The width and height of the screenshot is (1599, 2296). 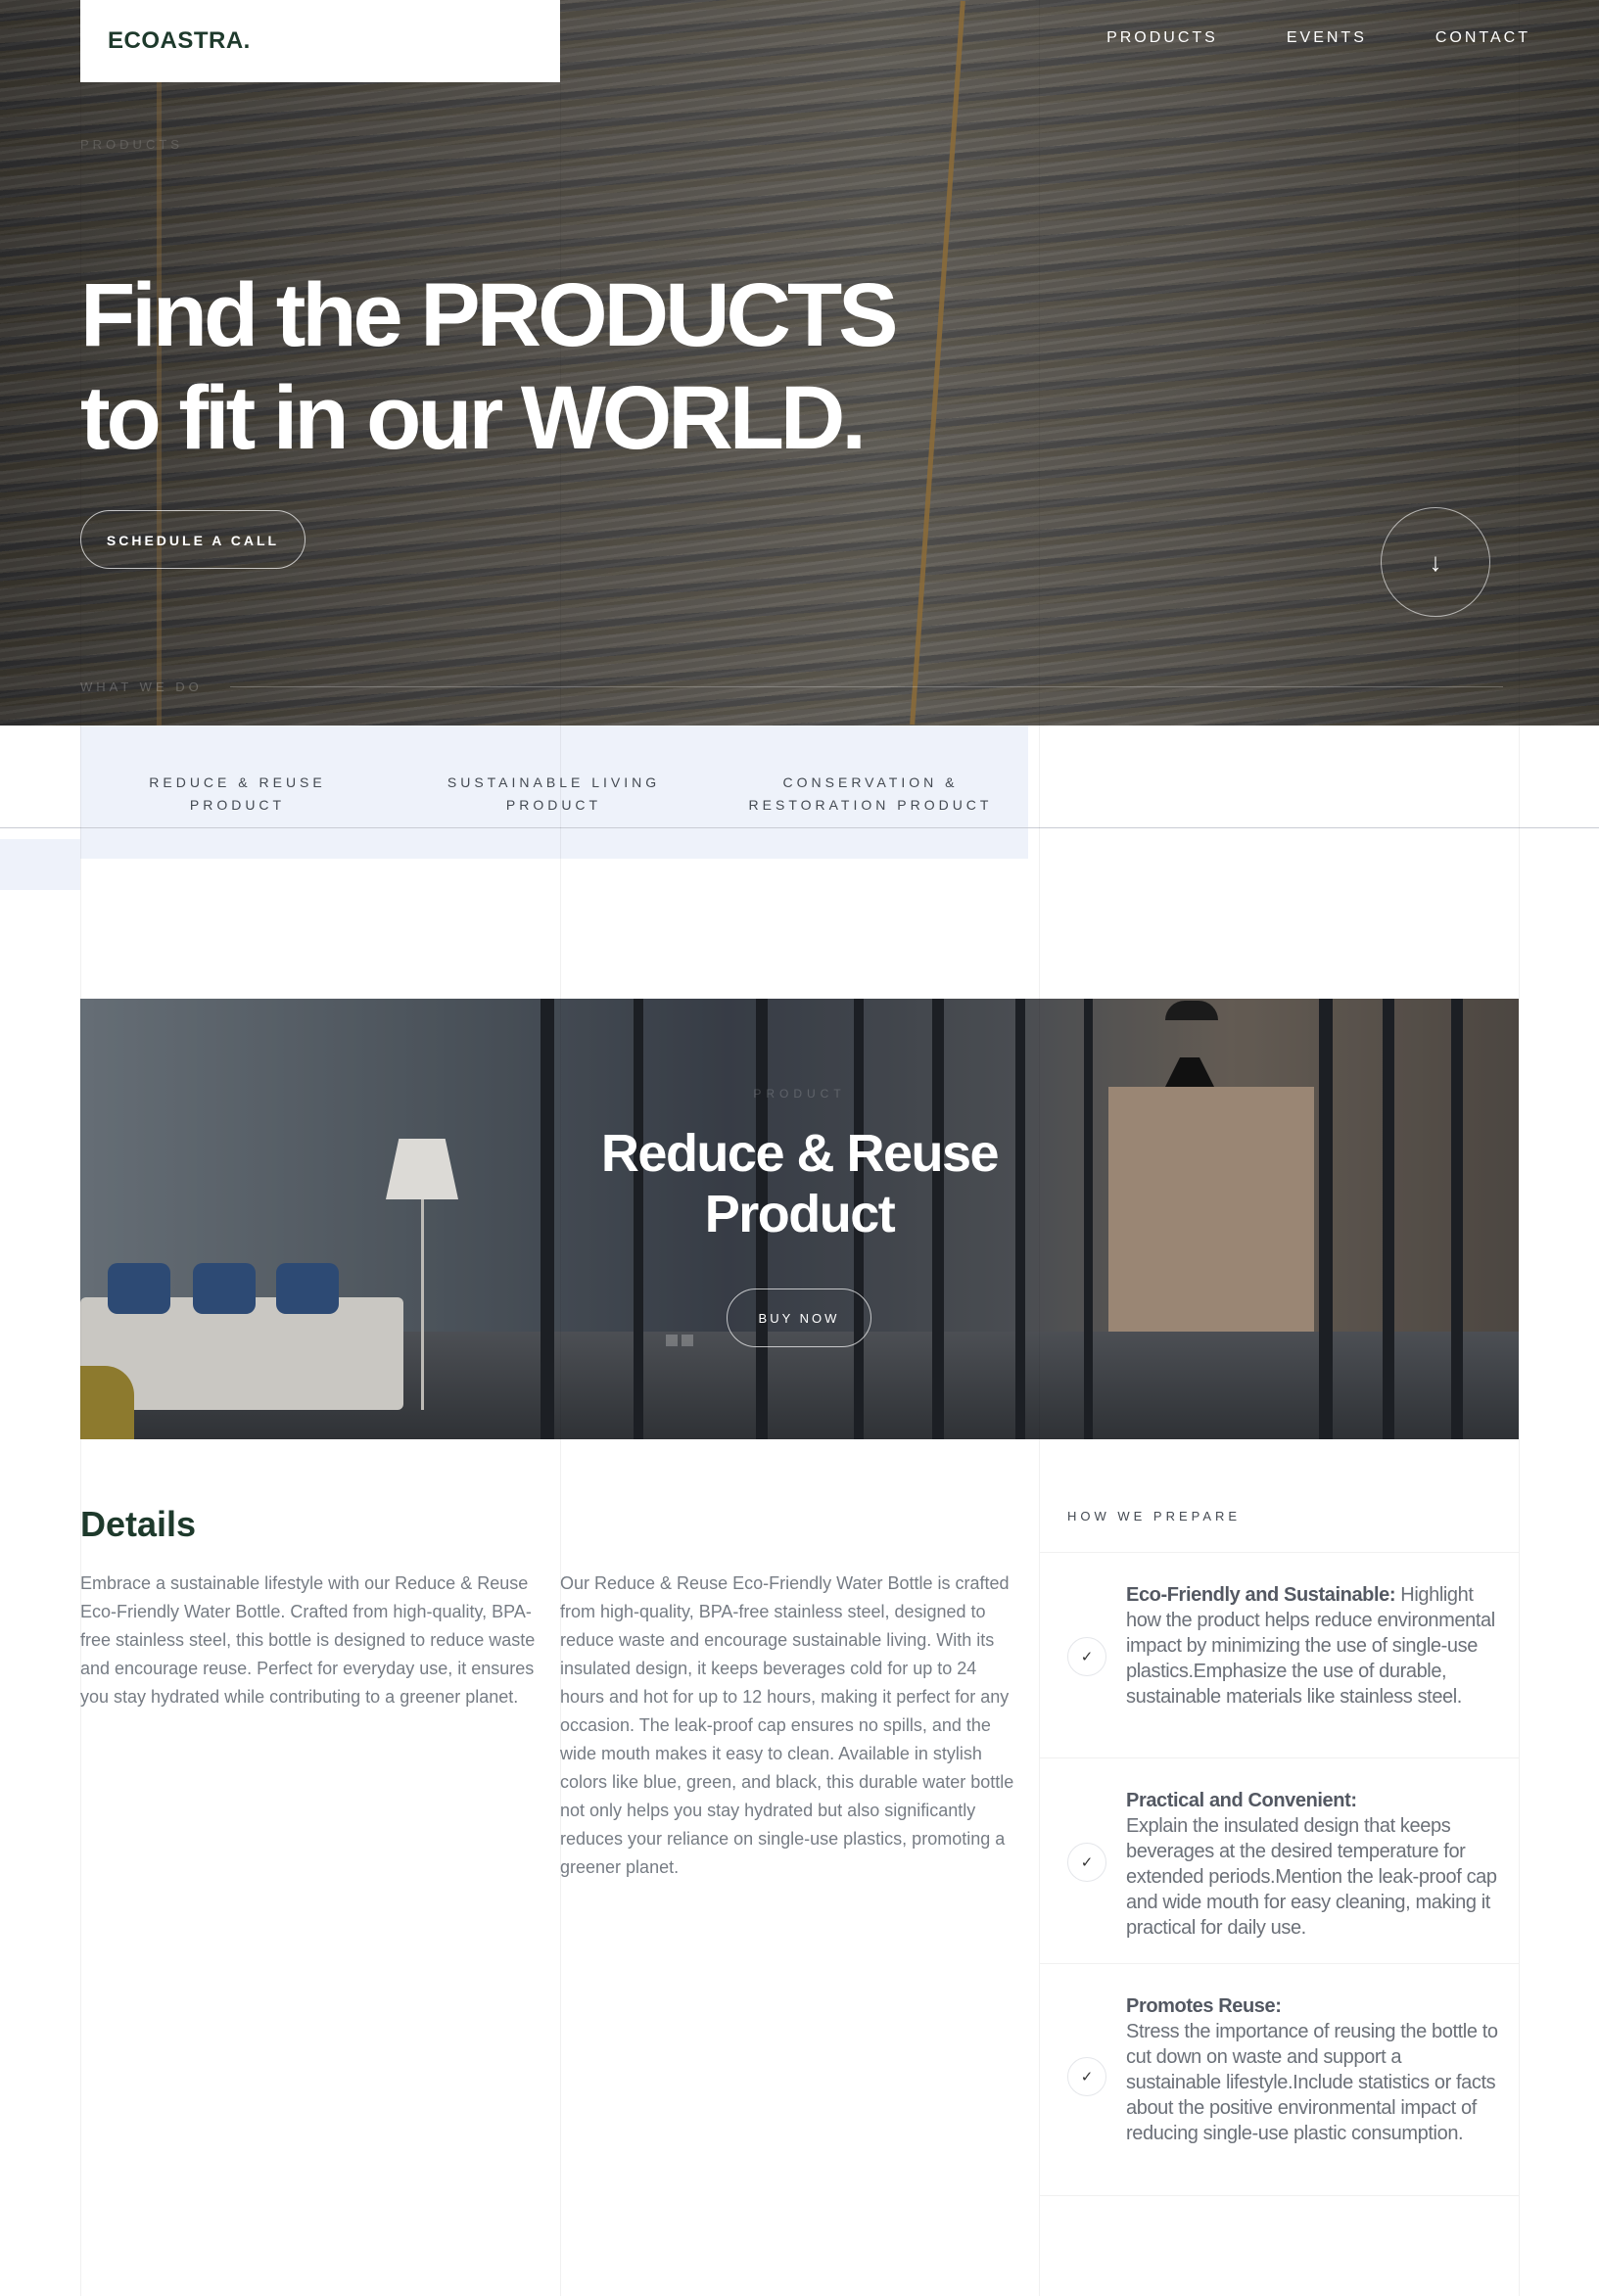 I want to click on logo: ECOASTRA., so click(x=180, y=41).